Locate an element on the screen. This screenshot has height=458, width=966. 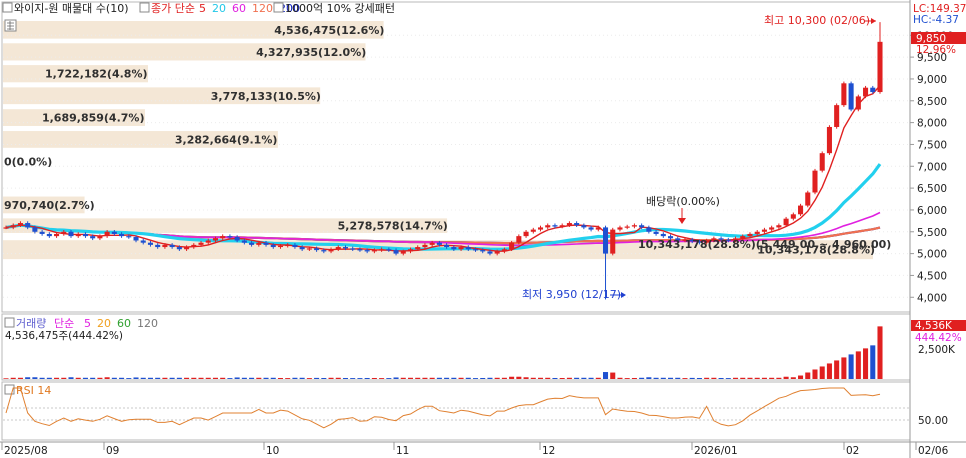
legend-checkbox is located at coordinates (7, 7).